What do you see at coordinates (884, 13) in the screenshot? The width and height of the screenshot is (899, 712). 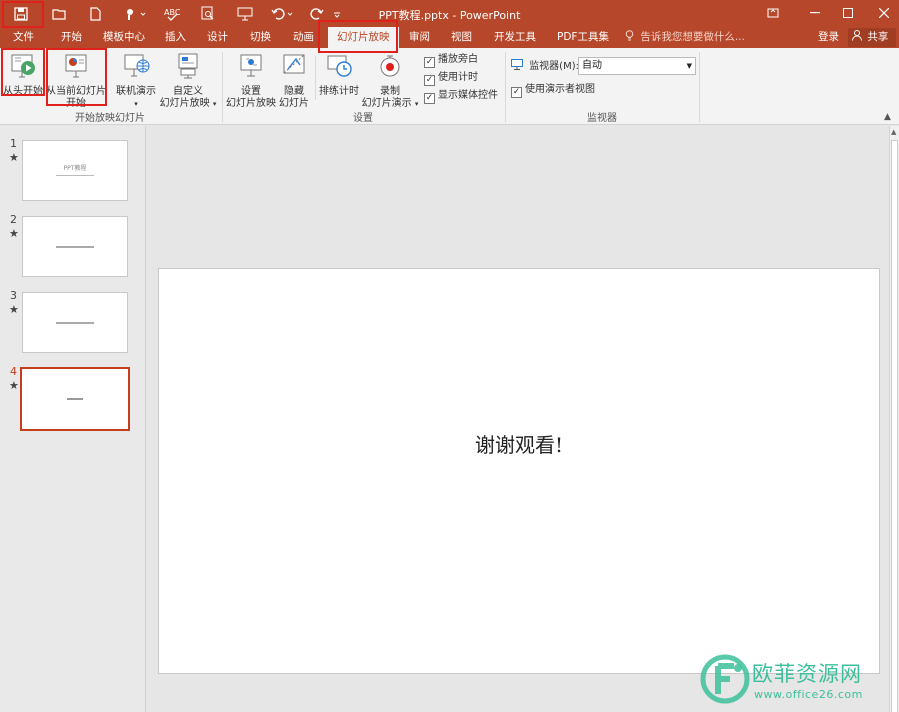 I see `close-icon` at bounding box center [884, 13].